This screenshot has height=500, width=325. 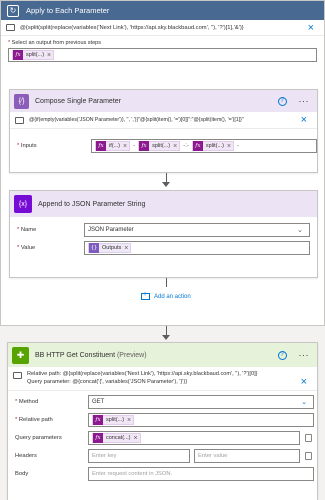 What do you see at coordinates (56, 43) in the screenshot?
I see `select-output-label-text: Select an output from previous steps` at bounding box center [56, 43].